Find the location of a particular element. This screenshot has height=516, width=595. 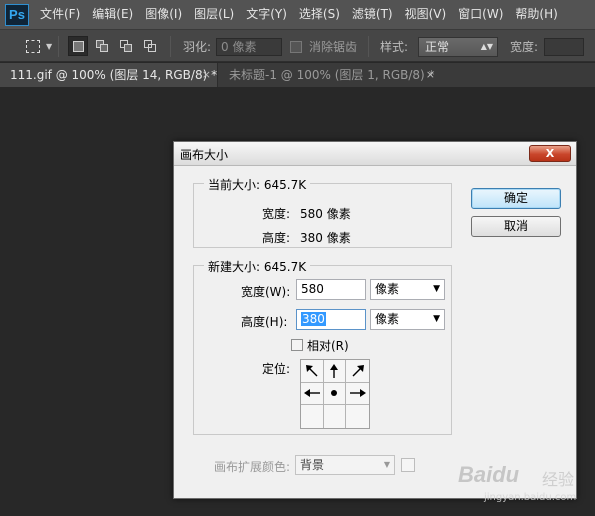

arrow-right-icon is located at coordinates (357, 393).